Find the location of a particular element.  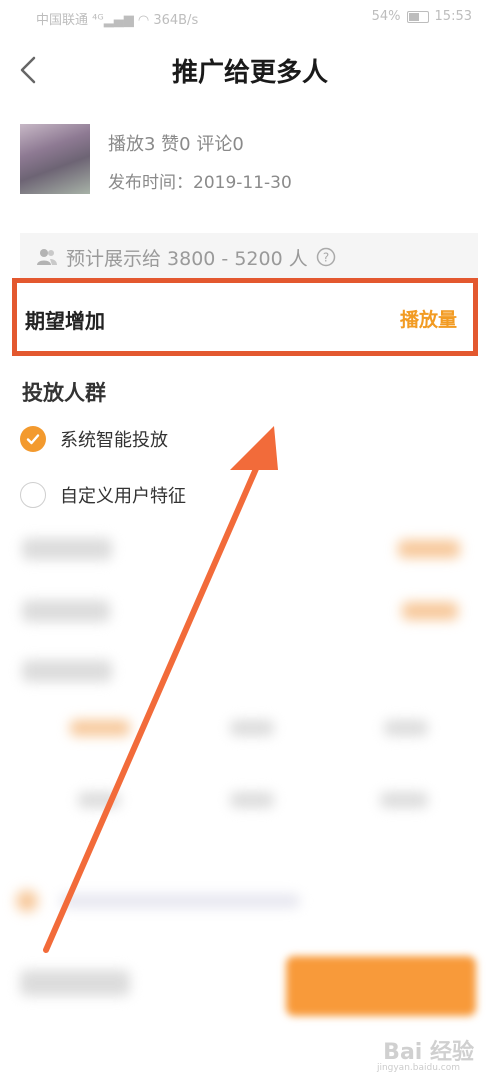

status-bar: 中国联通 ⁴ᴳ▂▄▆ ◠ 364B/s 54% 15:53 is located at coordinates (250, 18).